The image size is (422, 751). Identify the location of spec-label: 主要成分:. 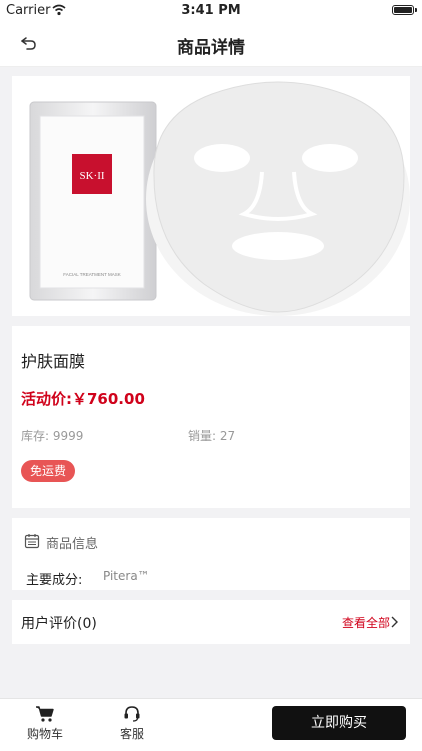
(54, 580).